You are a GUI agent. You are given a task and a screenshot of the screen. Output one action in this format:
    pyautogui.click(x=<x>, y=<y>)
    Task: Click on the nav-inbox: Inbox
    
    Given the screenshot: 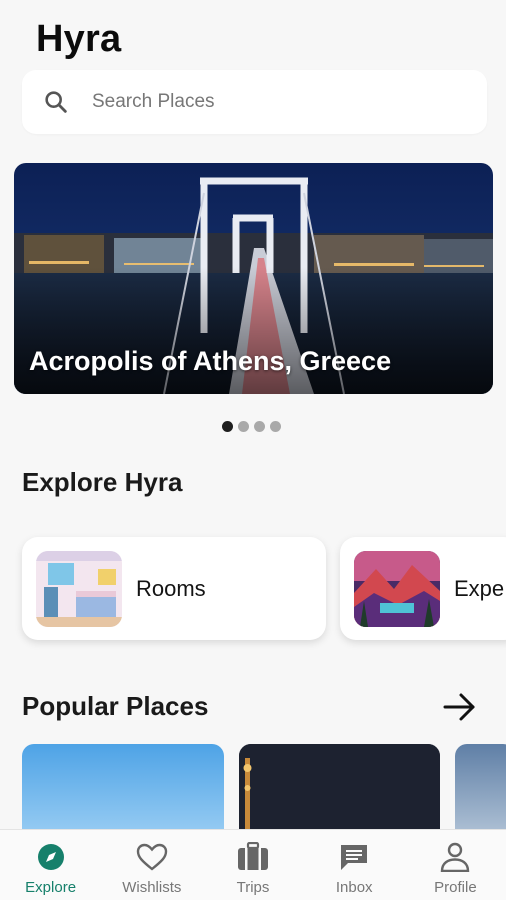 What is the action you would take?
    pyautogui.click(x=354, y=865)
    